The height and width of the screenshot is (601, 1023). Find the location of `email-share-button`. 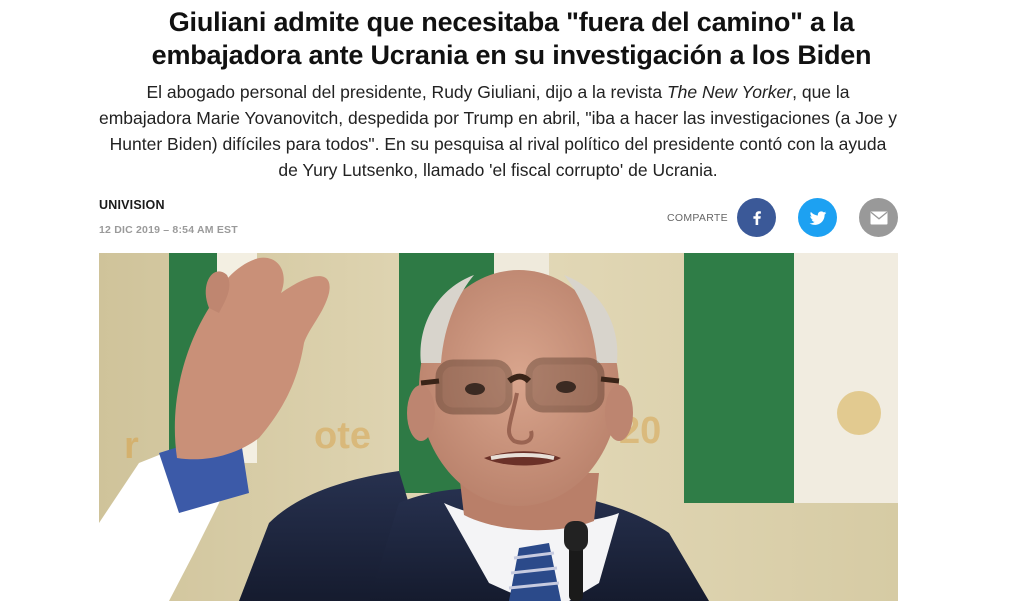

email-share-button is located at coordinates (878, 217).